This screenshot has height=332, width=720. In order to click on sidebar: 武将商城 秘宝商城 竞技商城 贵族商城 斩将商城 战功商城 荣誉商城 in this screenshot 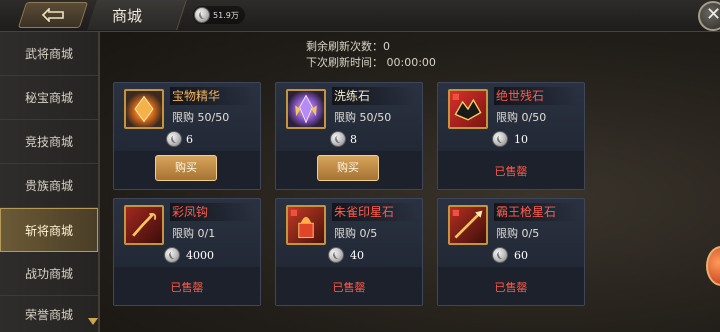, I will do `click(50, 182)`.